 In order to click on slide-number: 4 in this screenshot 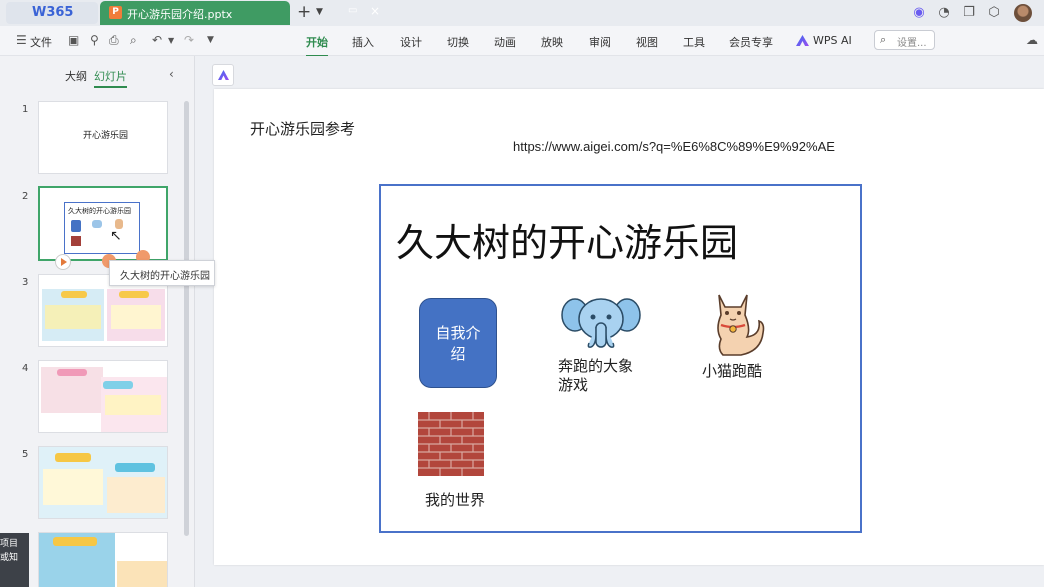, I will do `click(25, 368)`.